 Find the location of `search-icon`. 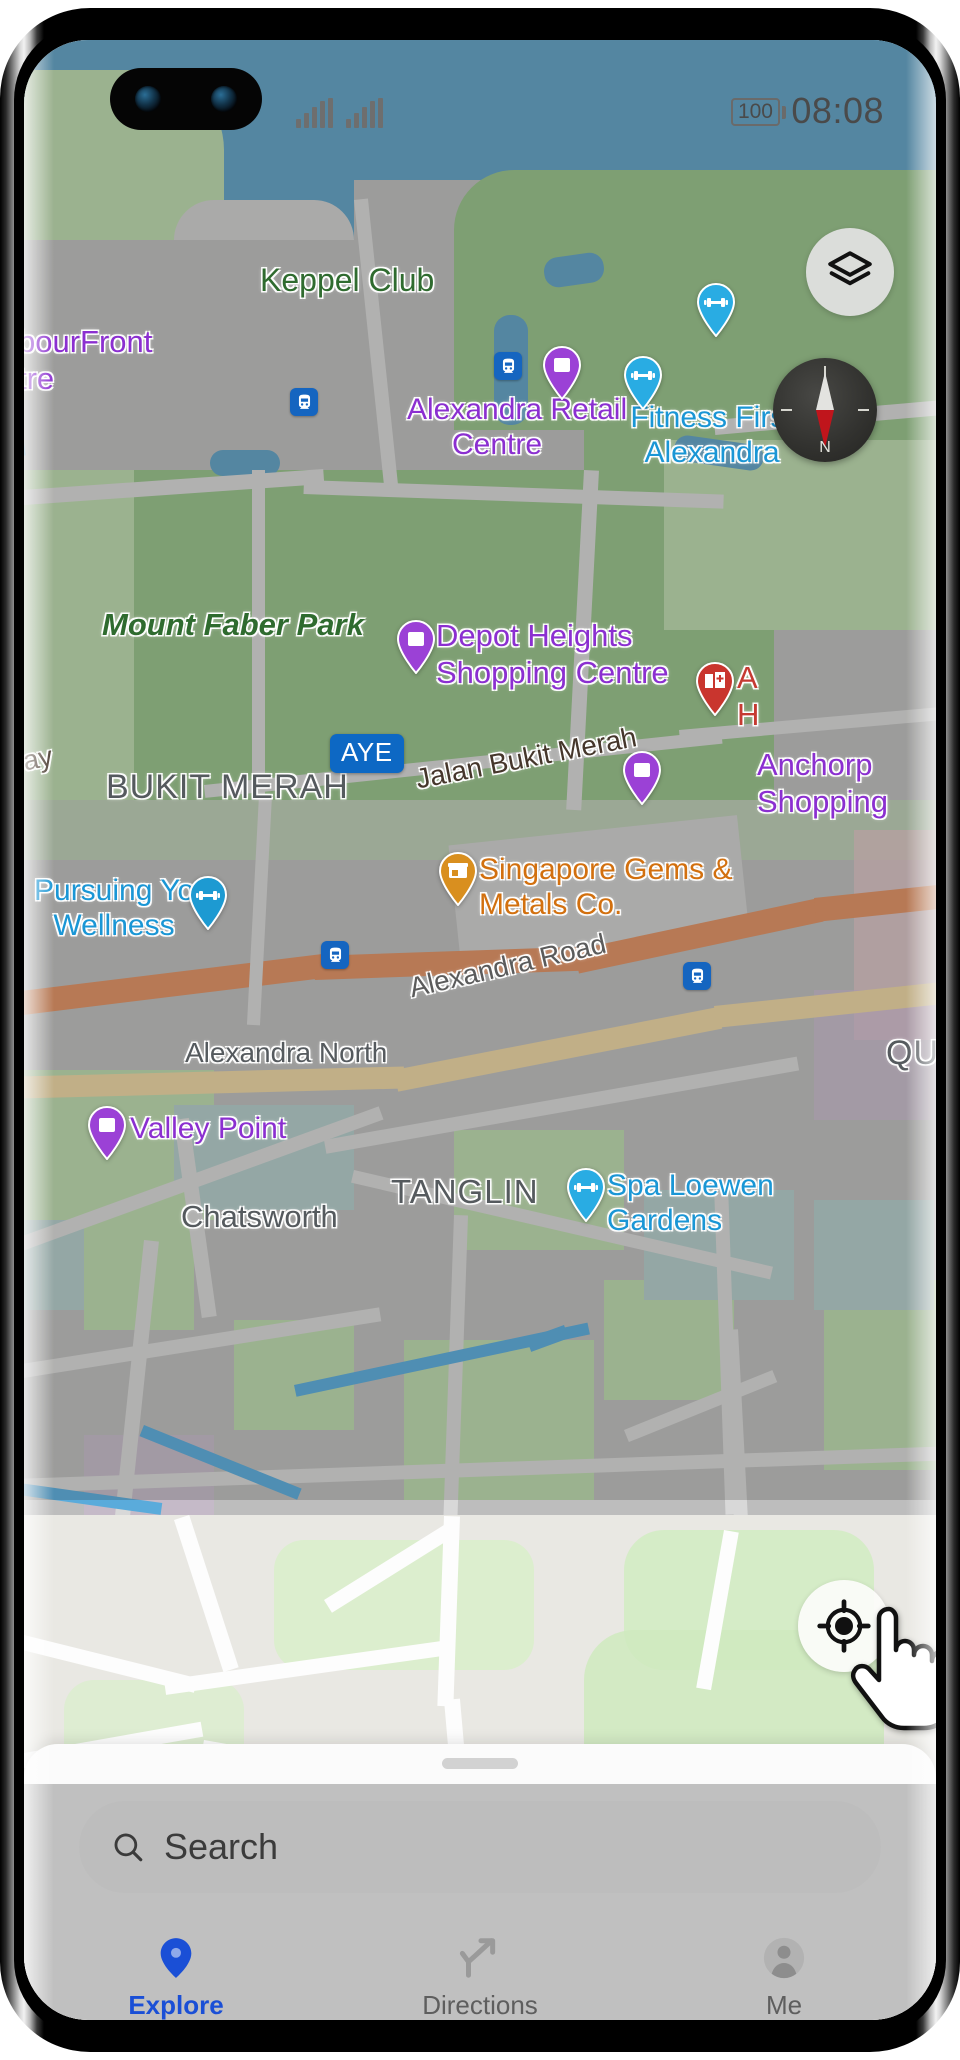

search-icon is located at coordinates (128, 1847).